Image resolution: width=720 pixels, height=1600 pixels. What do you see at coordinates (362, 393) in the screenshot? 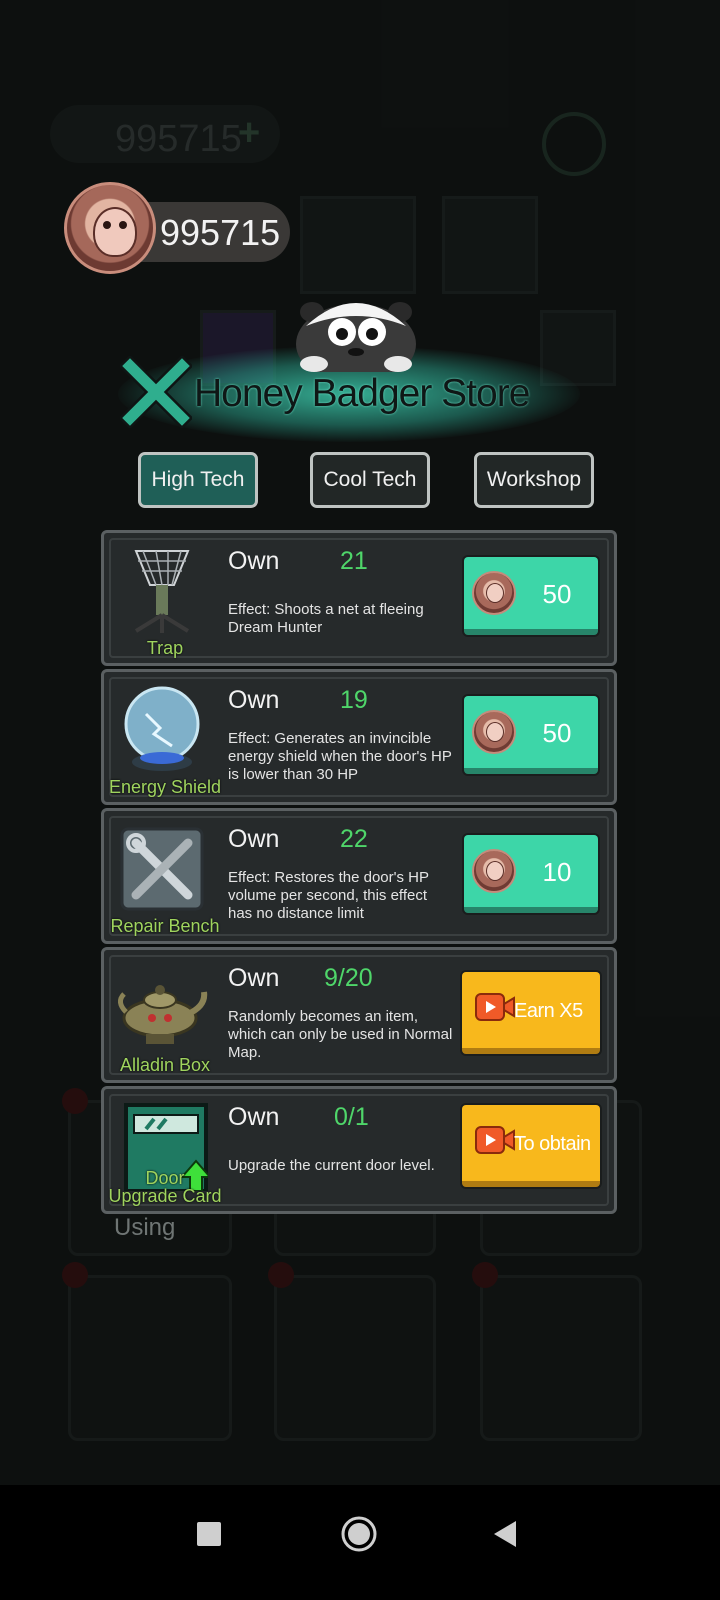
I see `store-title: Honey Badger Store` at bounding box center [362, 393].